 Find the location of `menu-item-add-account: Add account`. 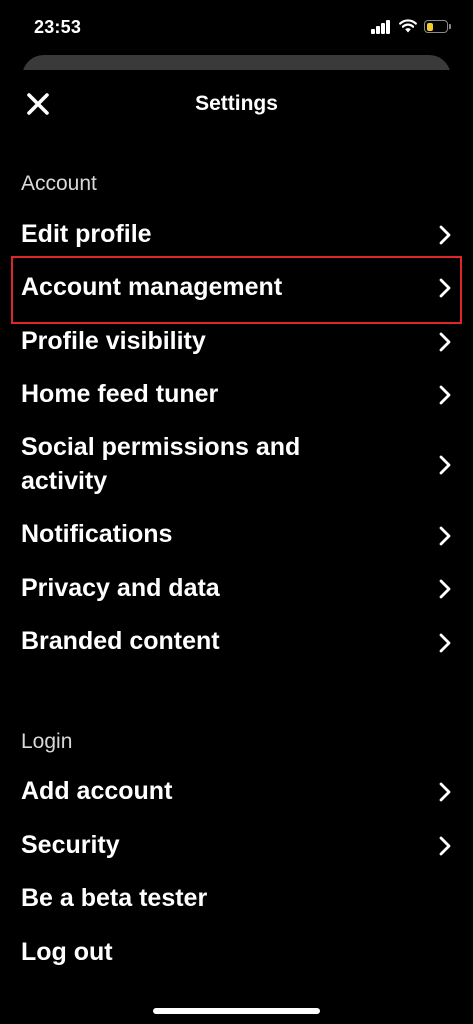

menu-item-add-account: Add account is located at coordinates (236, 793).